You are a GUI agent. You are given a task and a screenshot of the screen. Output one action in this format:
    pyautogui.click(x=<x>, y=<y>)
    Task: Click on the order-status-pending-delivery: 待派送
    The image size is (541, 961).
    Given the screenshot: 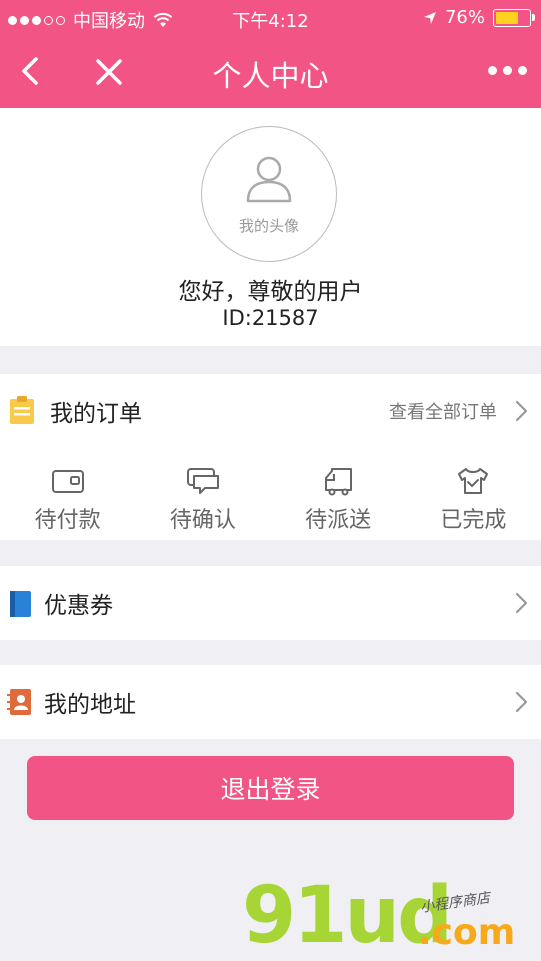 What is the action you would take?
    pyautogui.click(x=338, y=496)
    